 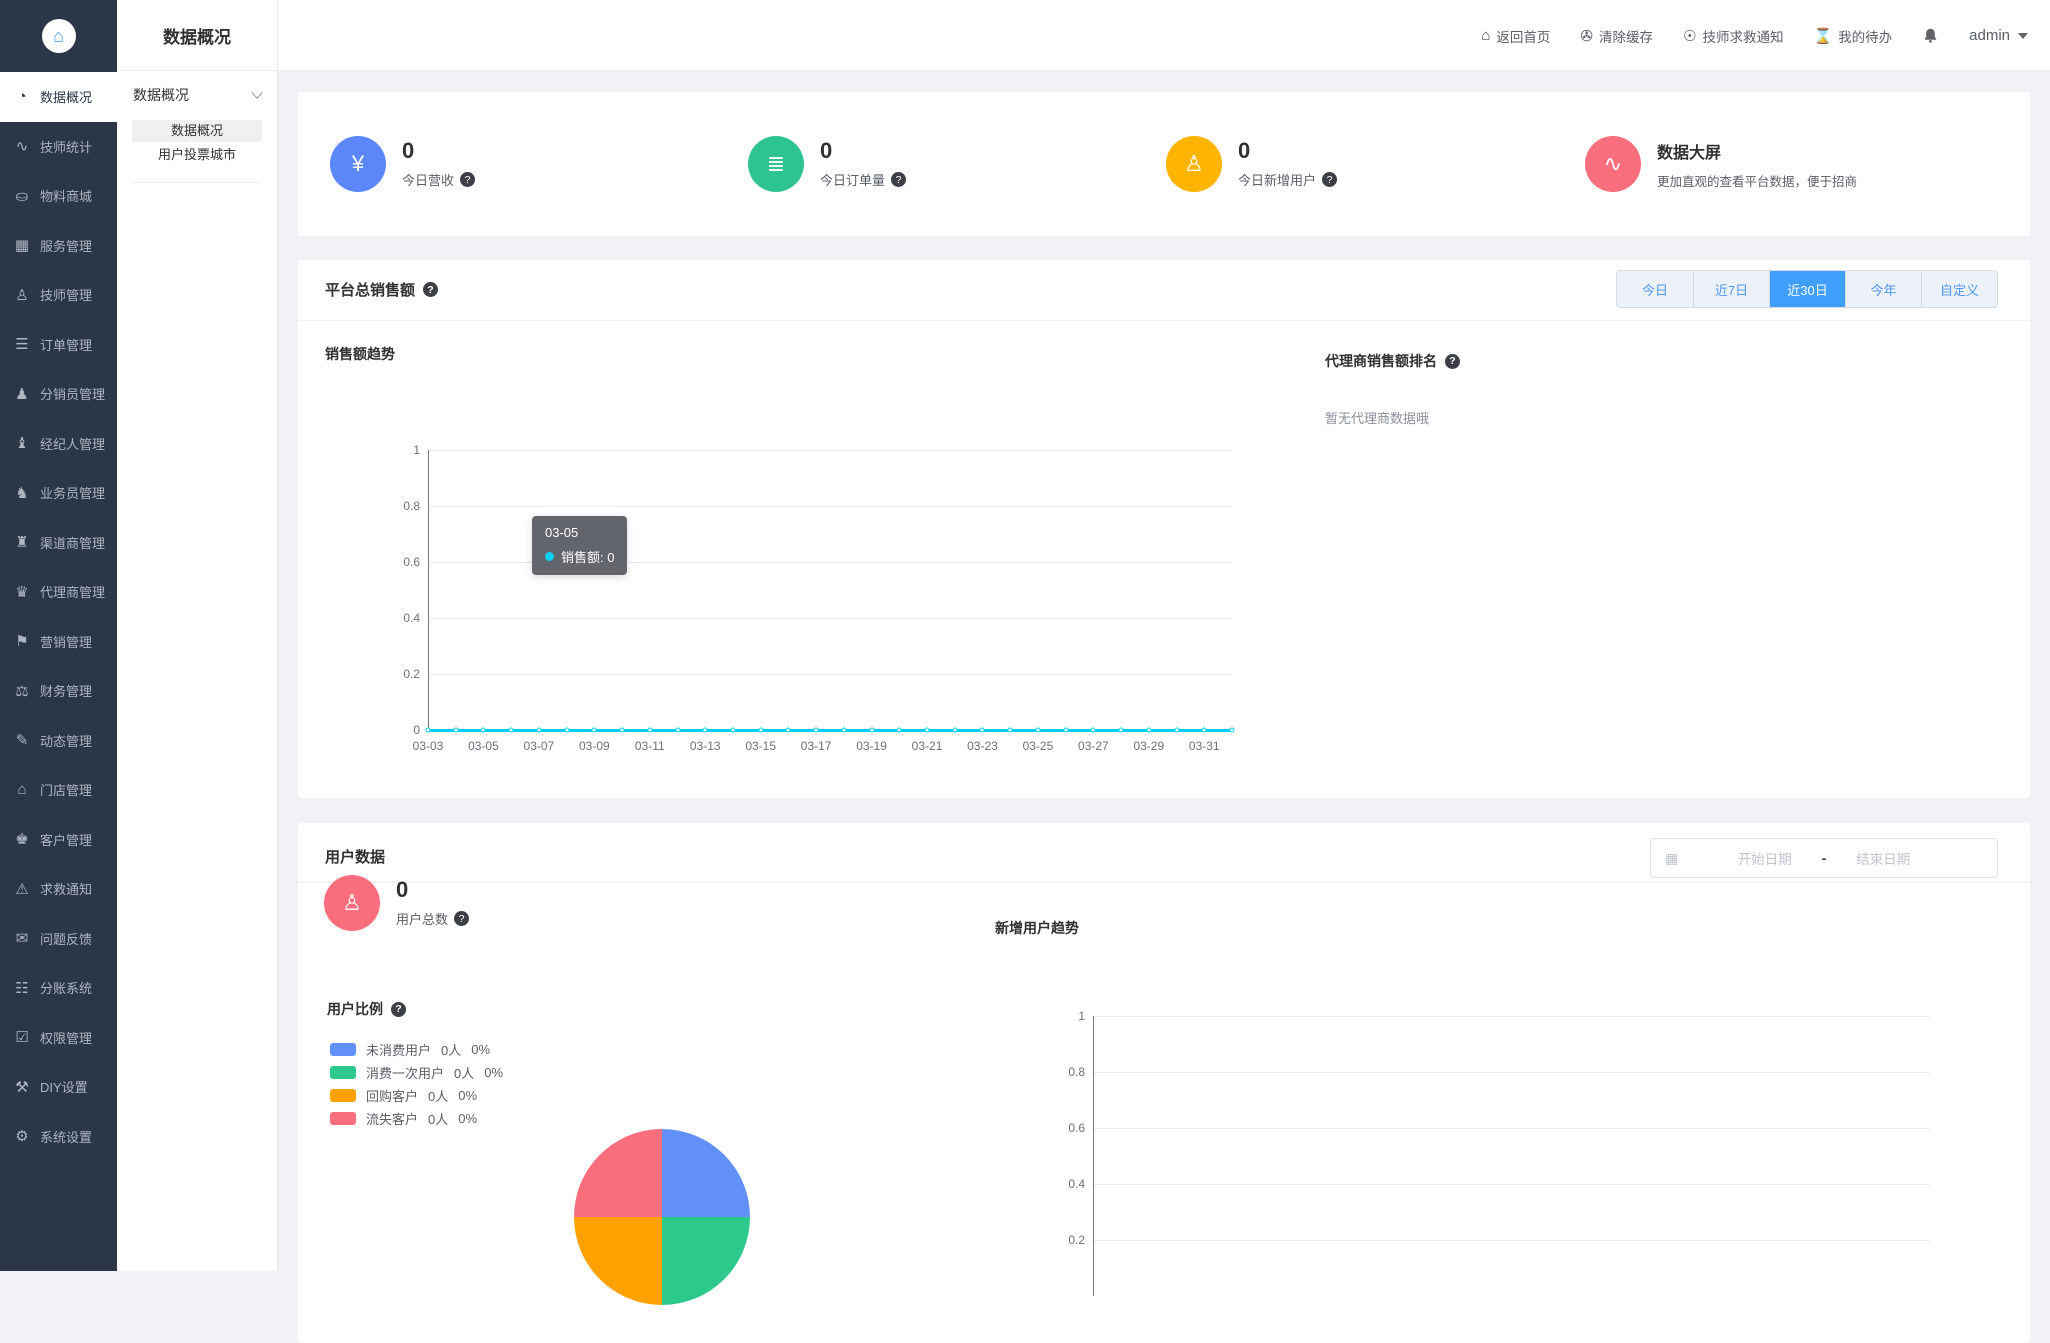 What do you see at coordinates (1244, 150) in the screenshot?
I see `stat-value: 0` at bounding box center [1244, 150].